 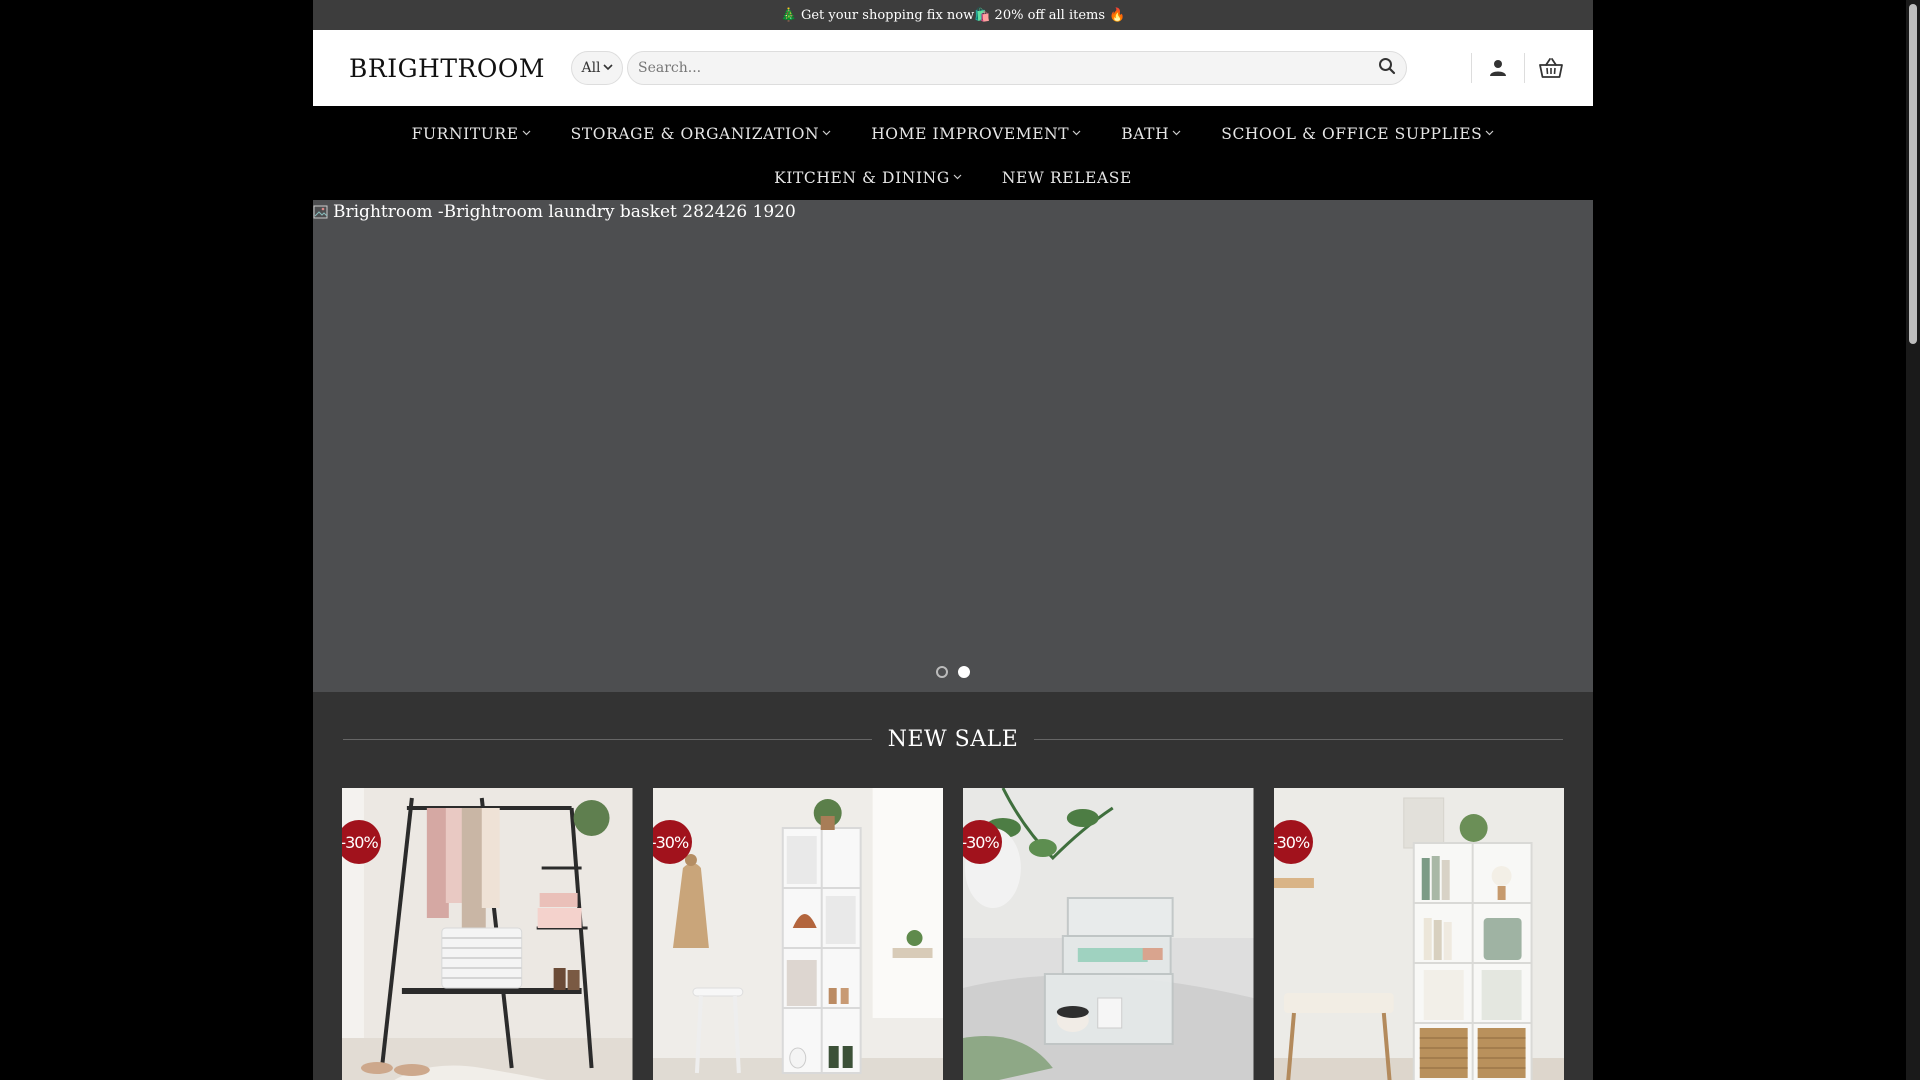 I want to click on section-title: NEW SALE, so click(x=953, y=739).